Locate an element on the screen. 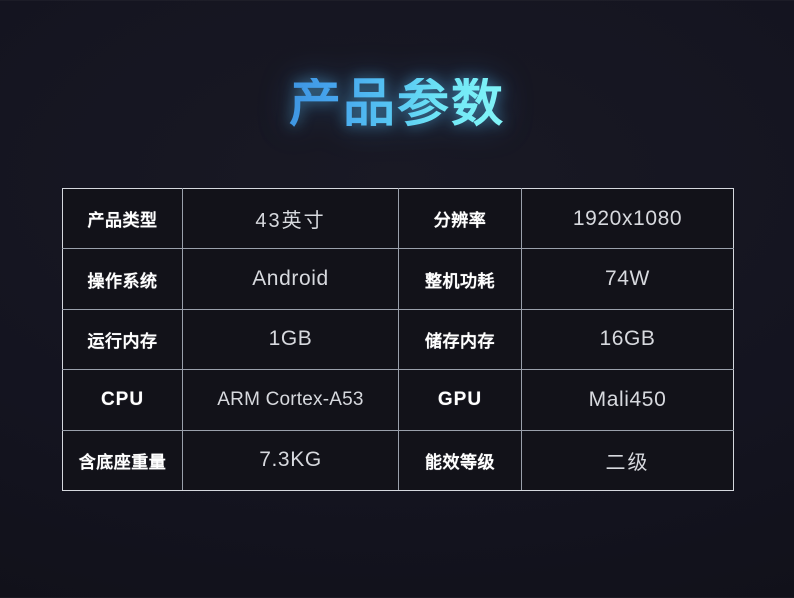 This screenshot has width=794, height=598. spec-label-product-type: 产品类型 is located at coordinates (122, 218).